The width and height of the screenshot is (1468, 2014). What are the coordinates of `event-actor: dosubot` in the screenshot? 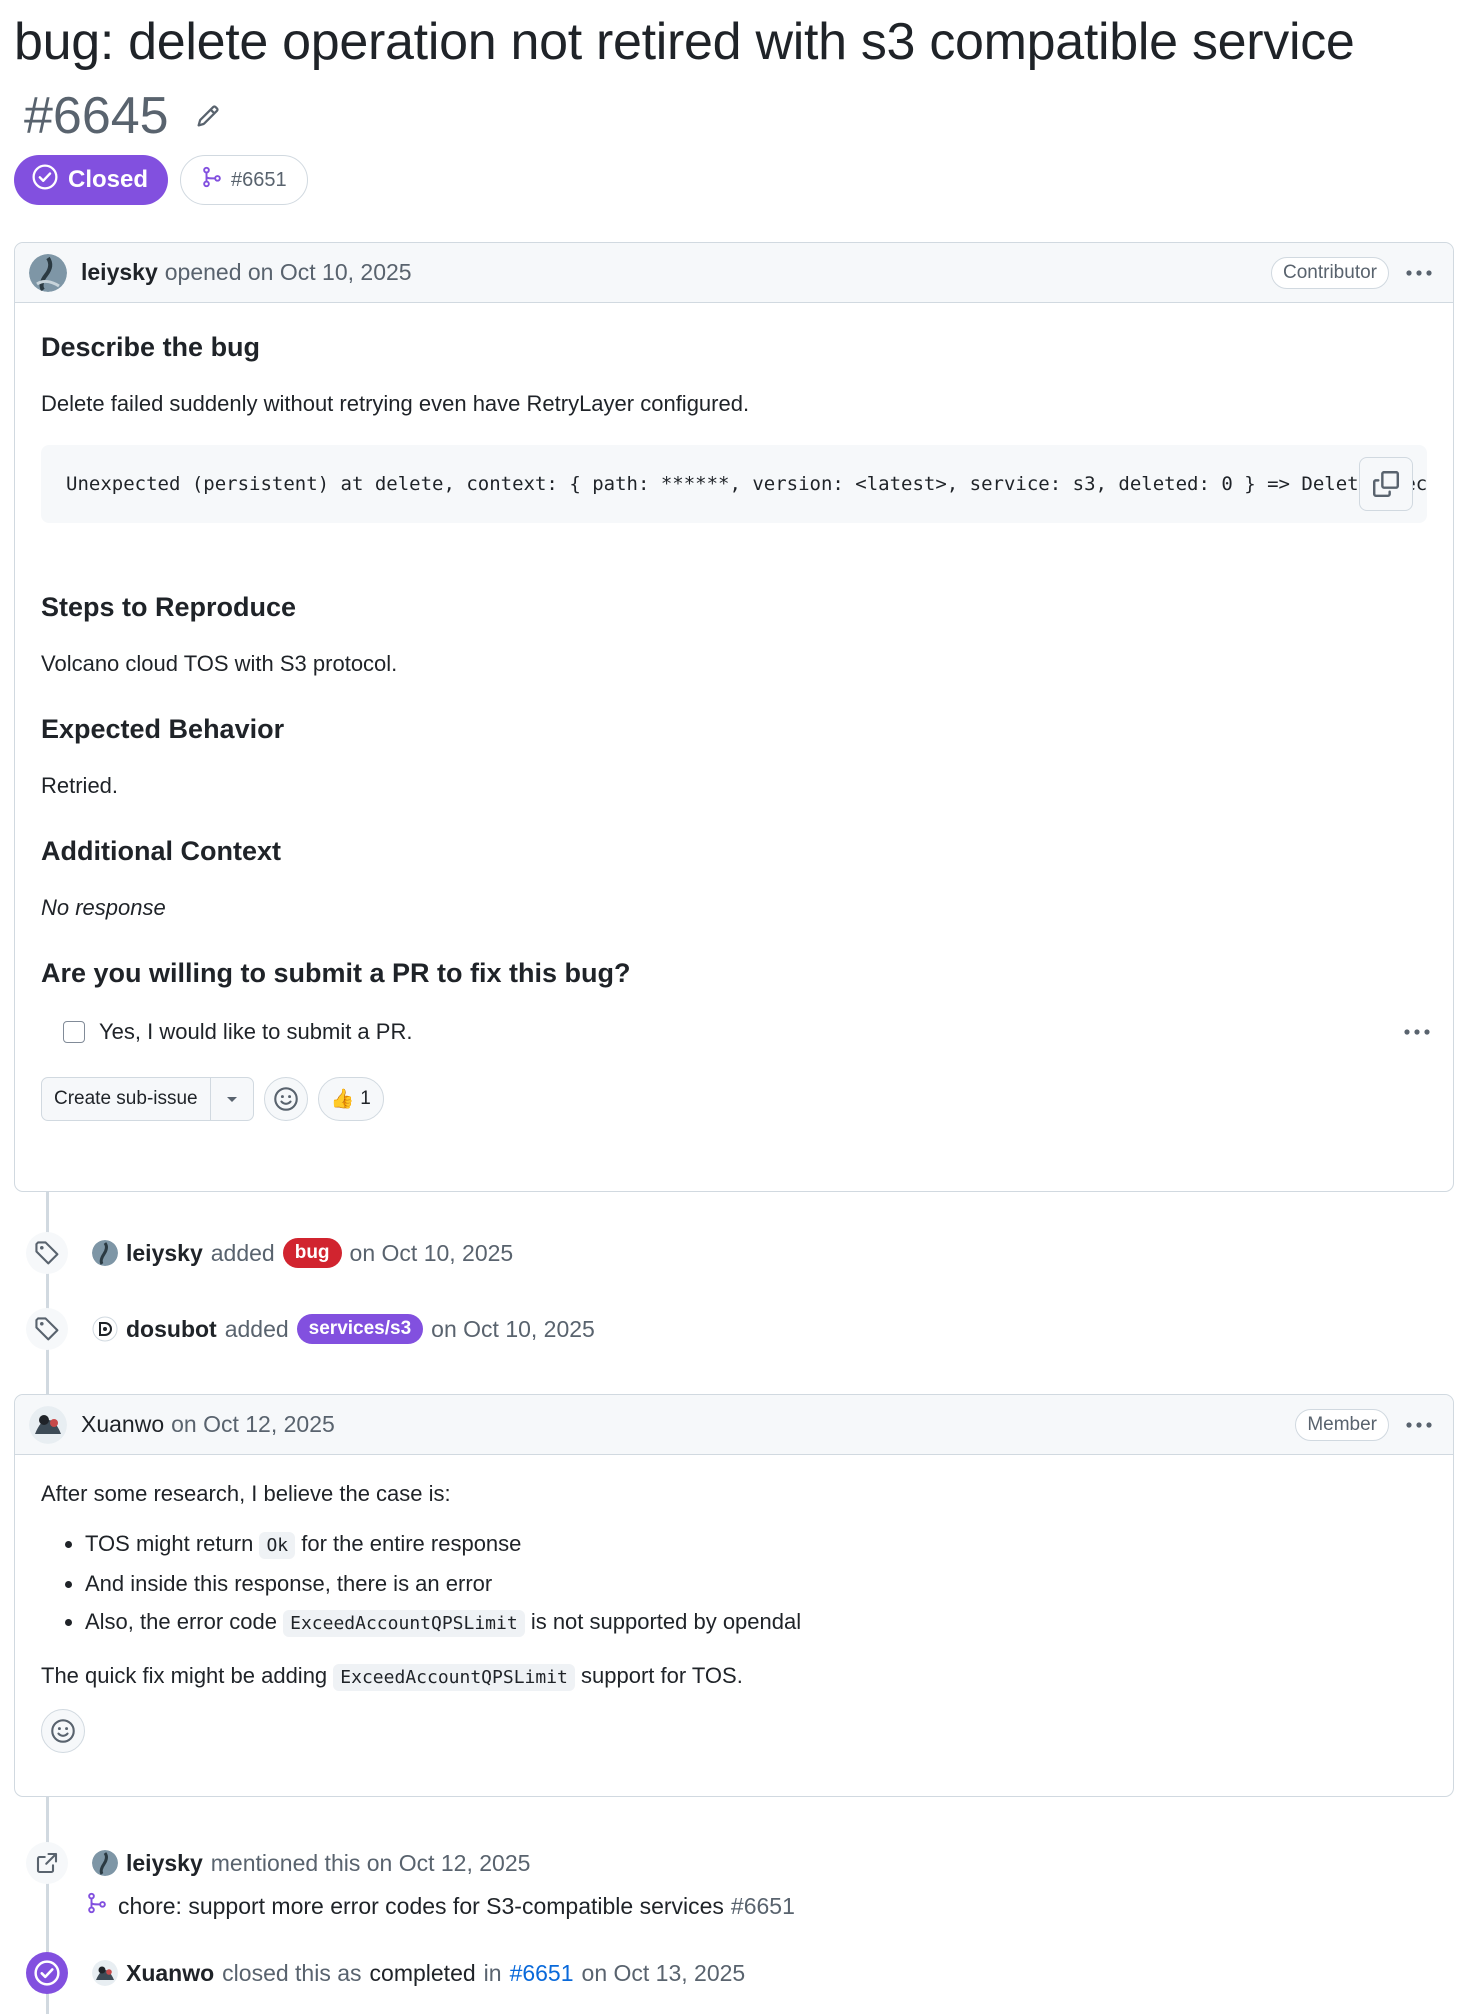 It's located at (171, 1329).